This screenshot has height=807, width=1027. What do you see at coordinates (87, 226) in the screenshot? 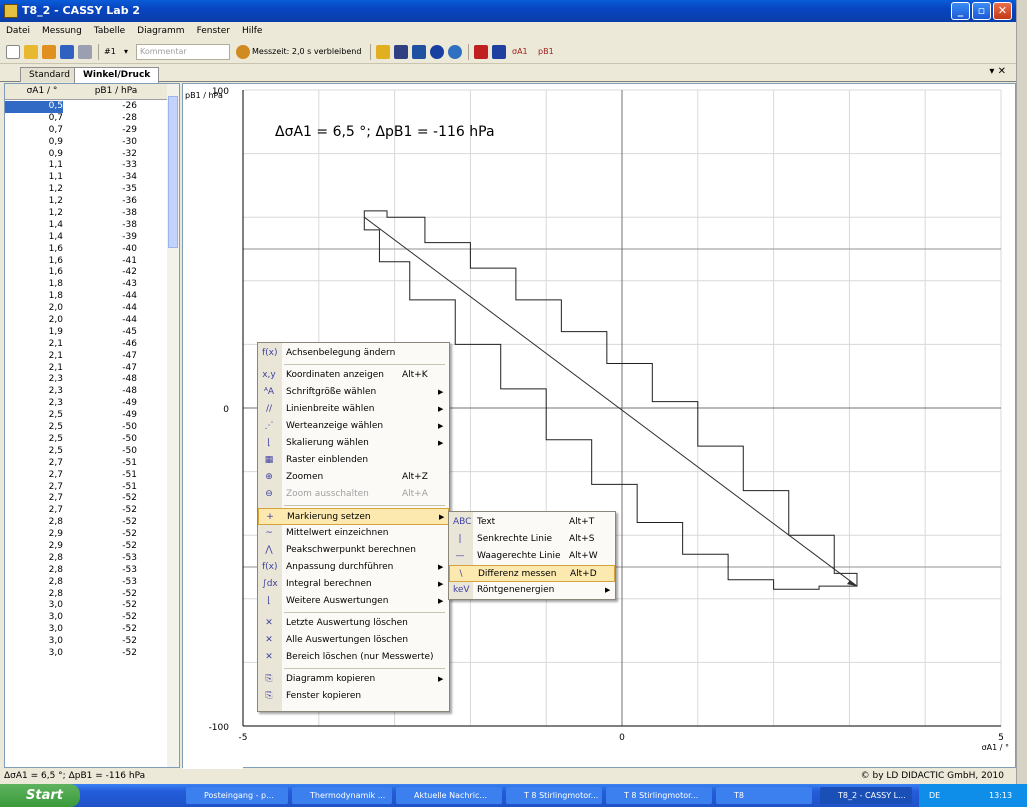
I see `table-row: 1,4 -38` at bounding box center [87, 226].